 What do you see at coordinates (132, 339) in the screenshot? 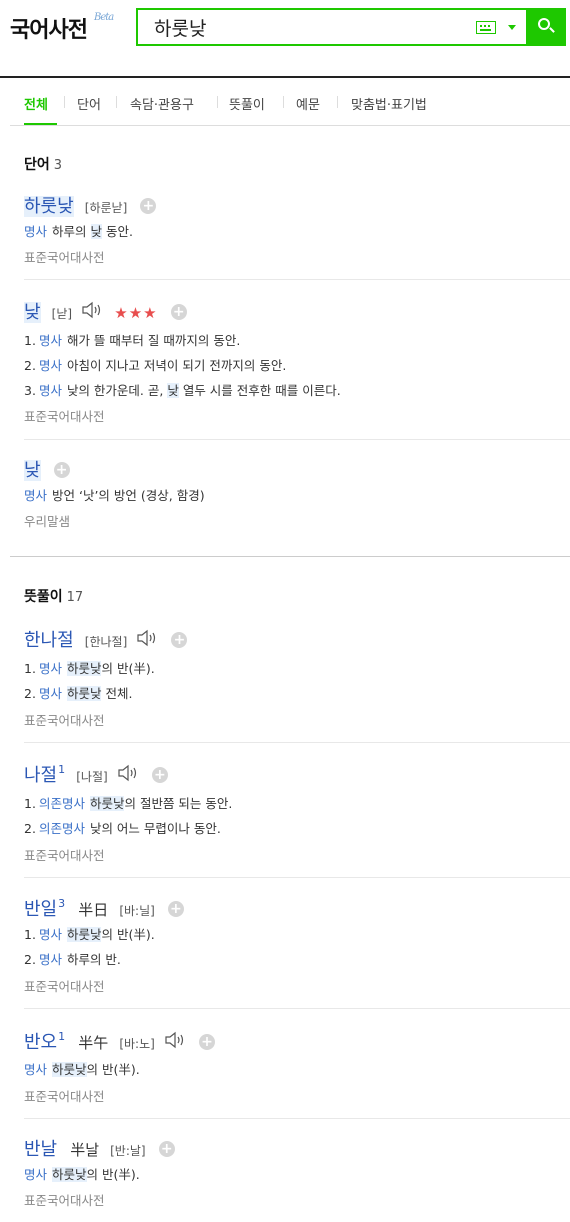
I see `definition: 1. 명사 해가 뜰 때부터 질 때까지의 동안.` at bounding box center [132, 339].